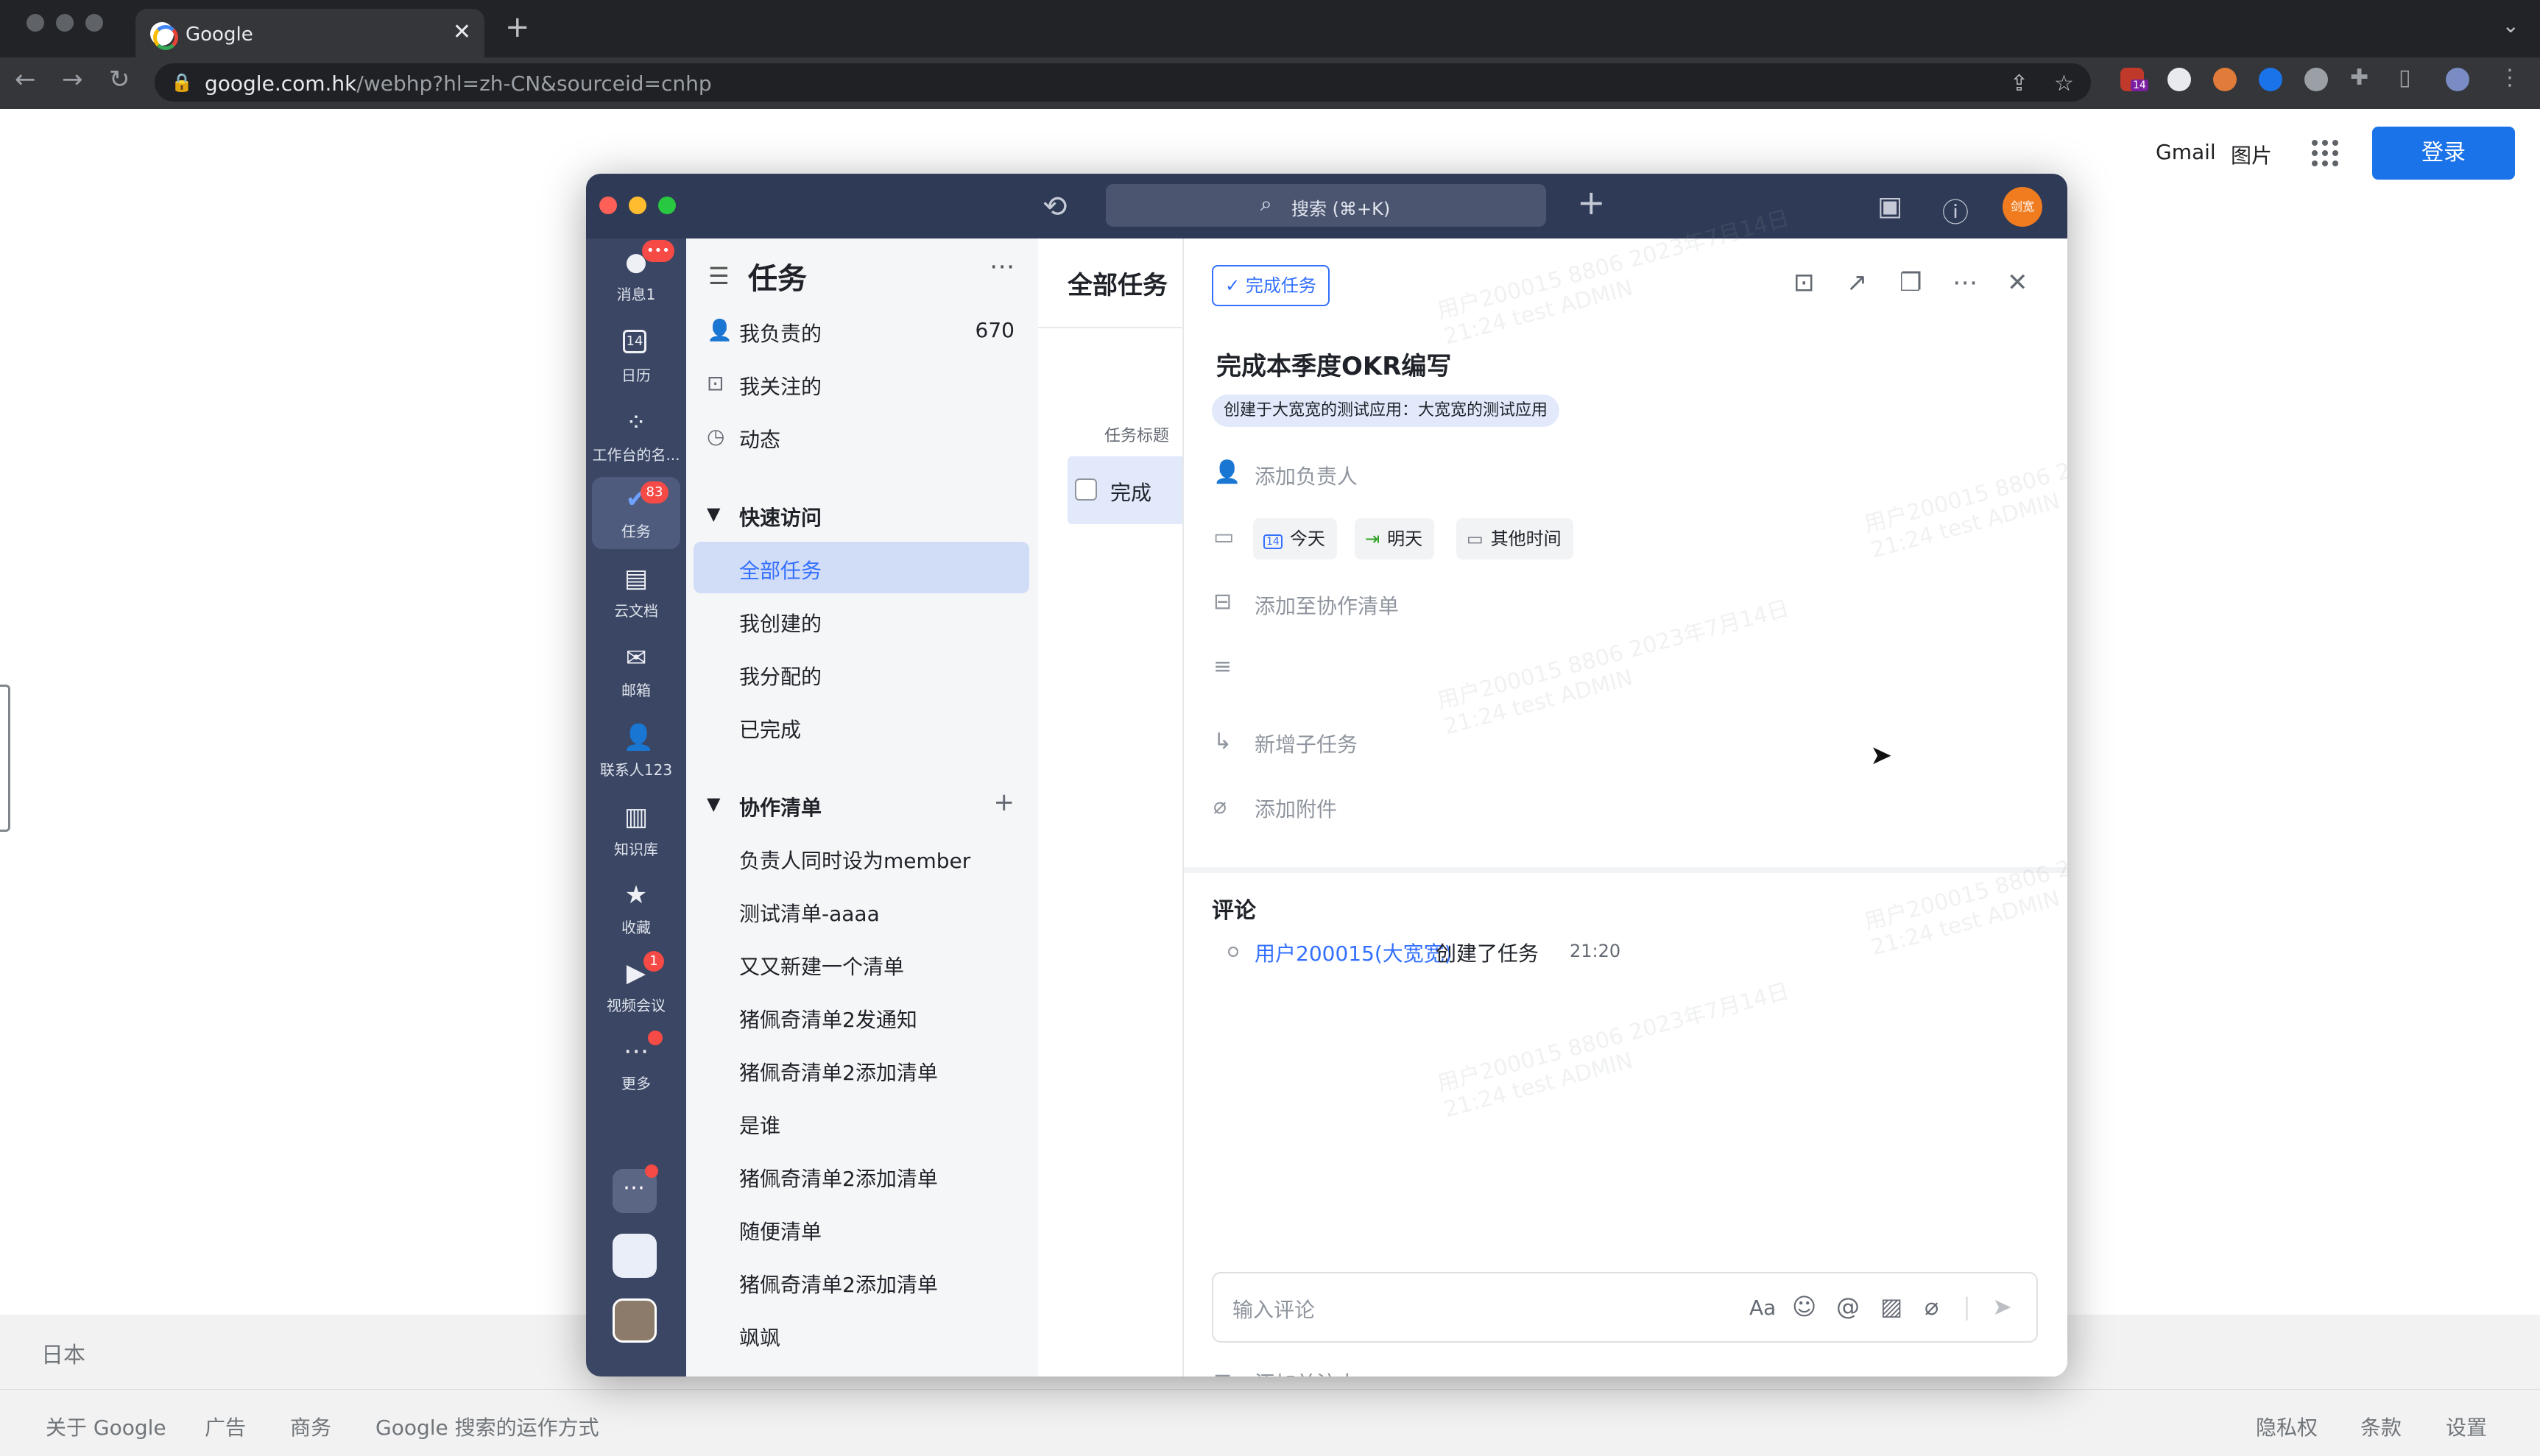  I want to click on collab-list-item: 又又新建一个清单, so click(861, 963).